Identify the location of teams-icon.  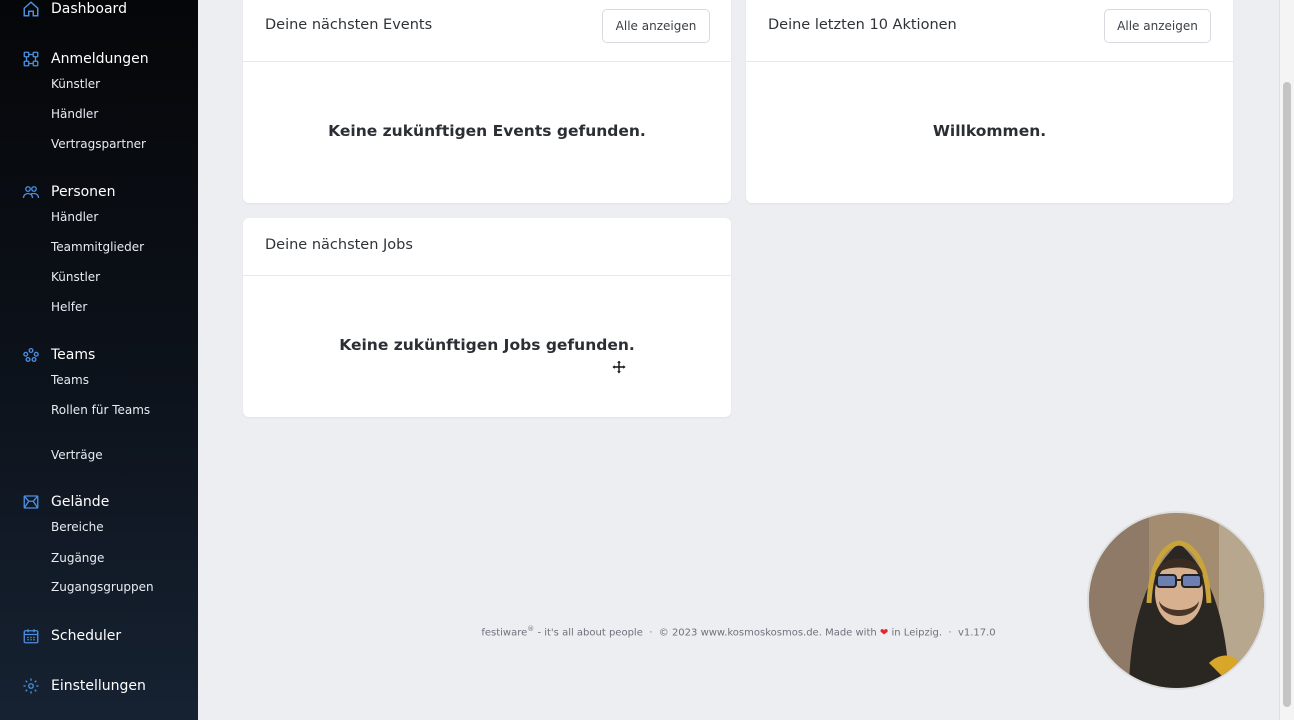
(31, 355).